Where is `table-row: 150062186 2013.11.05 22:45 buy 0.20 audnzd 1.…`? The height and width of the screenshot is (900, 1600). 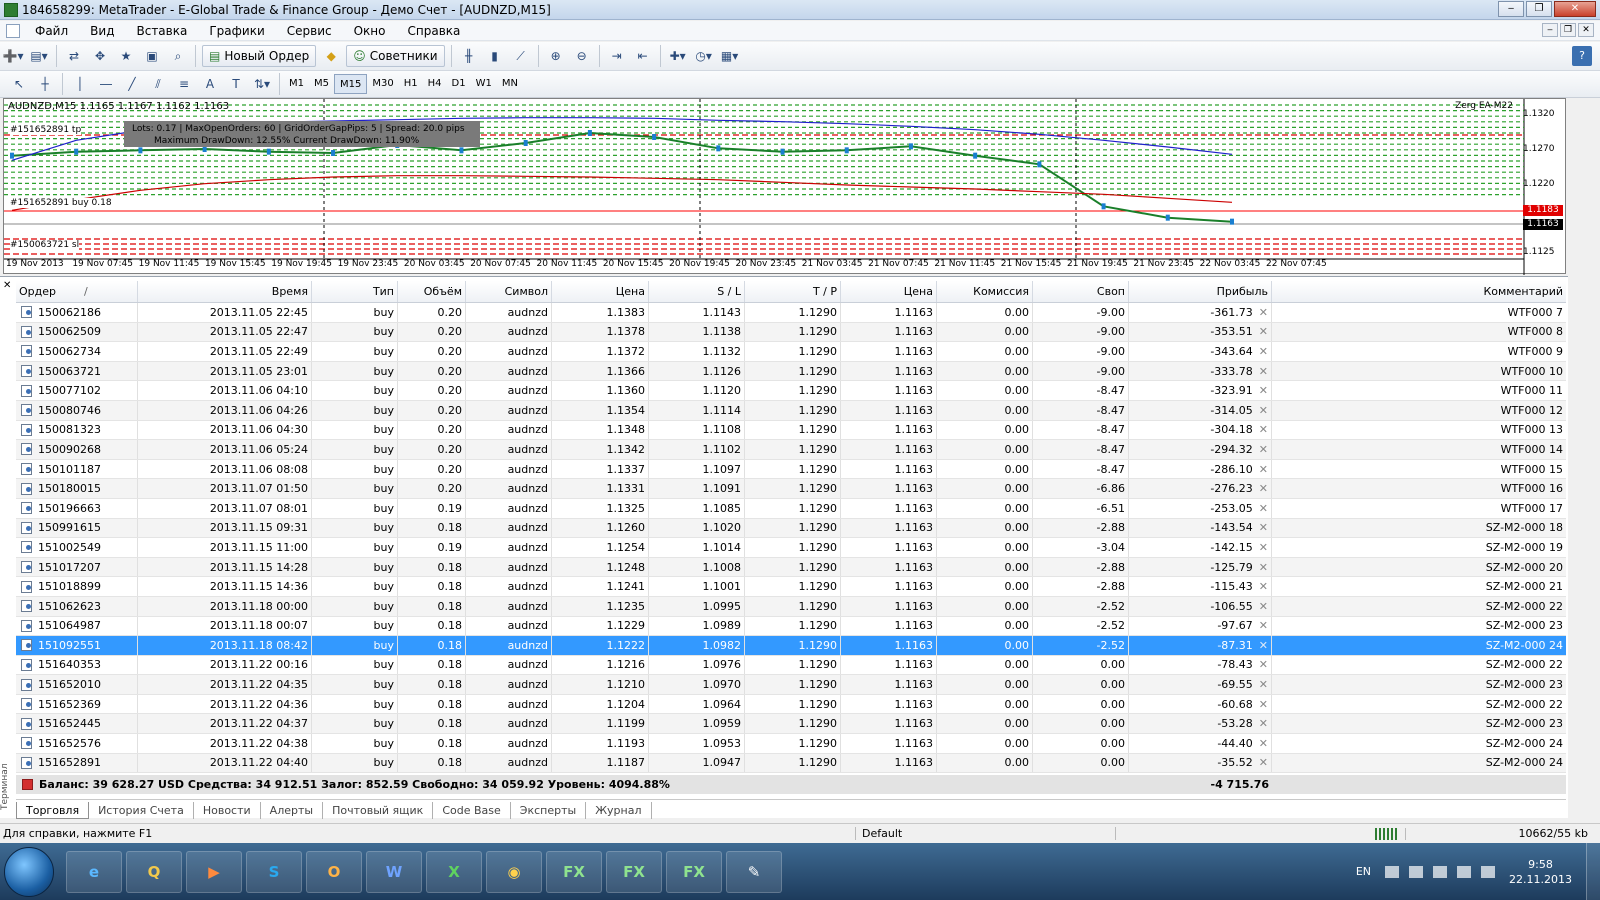
table-row: 150062186 2013.11.05 22:45 buy 0.20 audnzd 1.… is located at coordinates (791, 313).